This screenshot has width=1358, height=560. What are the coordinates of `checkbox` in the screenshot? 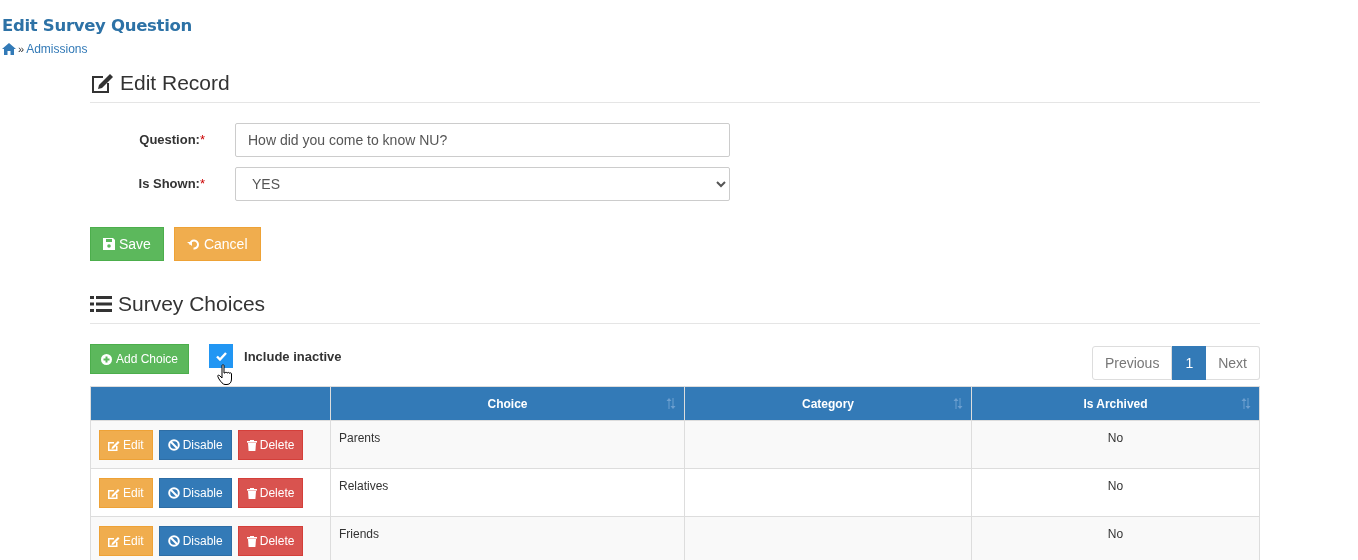 It's located at (221, 356).